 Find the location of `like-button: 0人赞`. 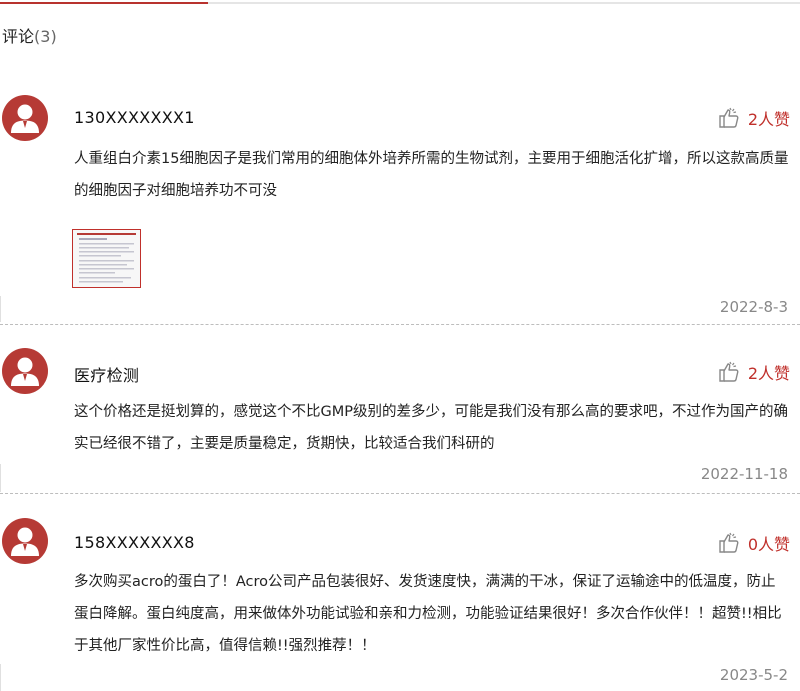

like-button: 0人赞 is located at coordinates (754, 543).